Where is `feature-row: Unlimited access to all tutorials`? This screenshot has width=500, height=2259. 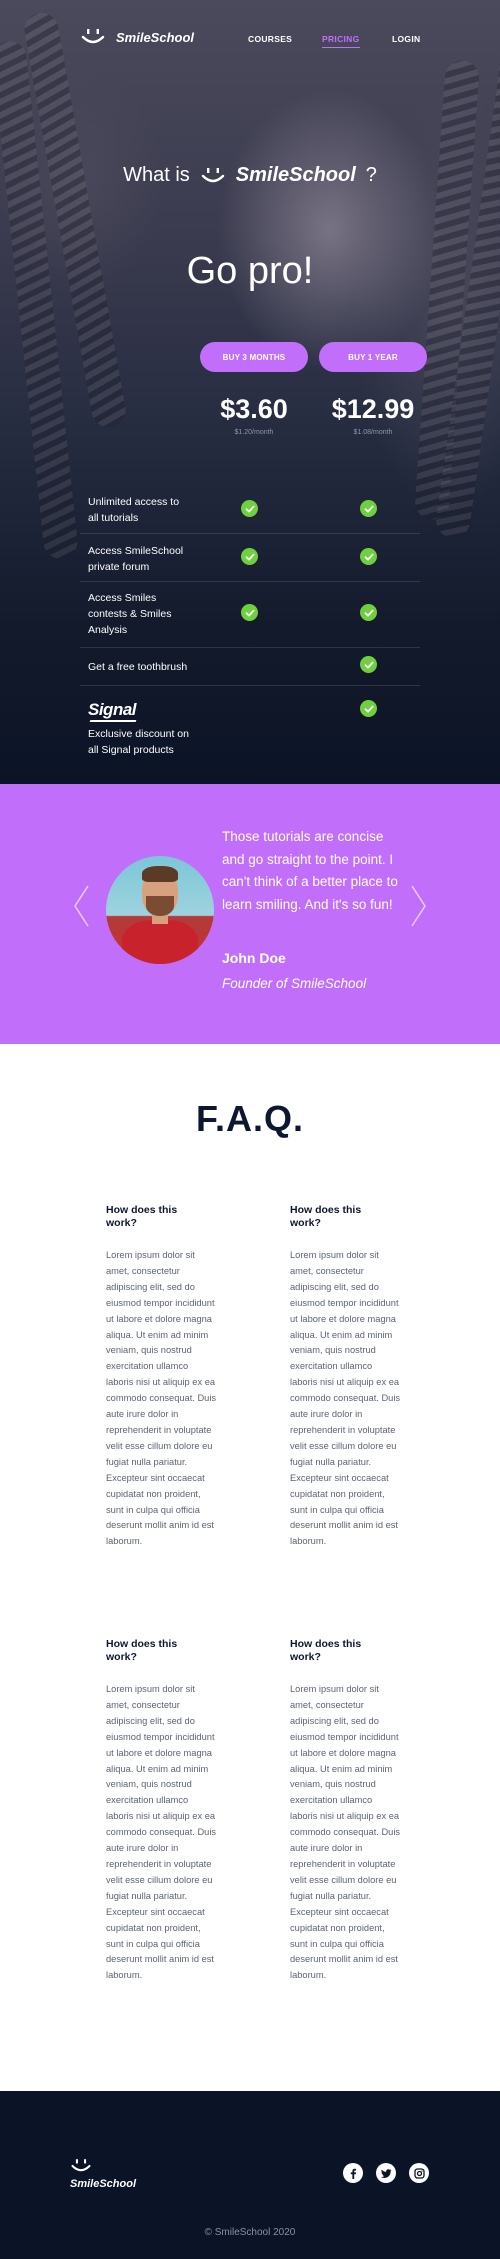
feature-row: Unlimited access to all tutorials is located at coordinates (250, 511).